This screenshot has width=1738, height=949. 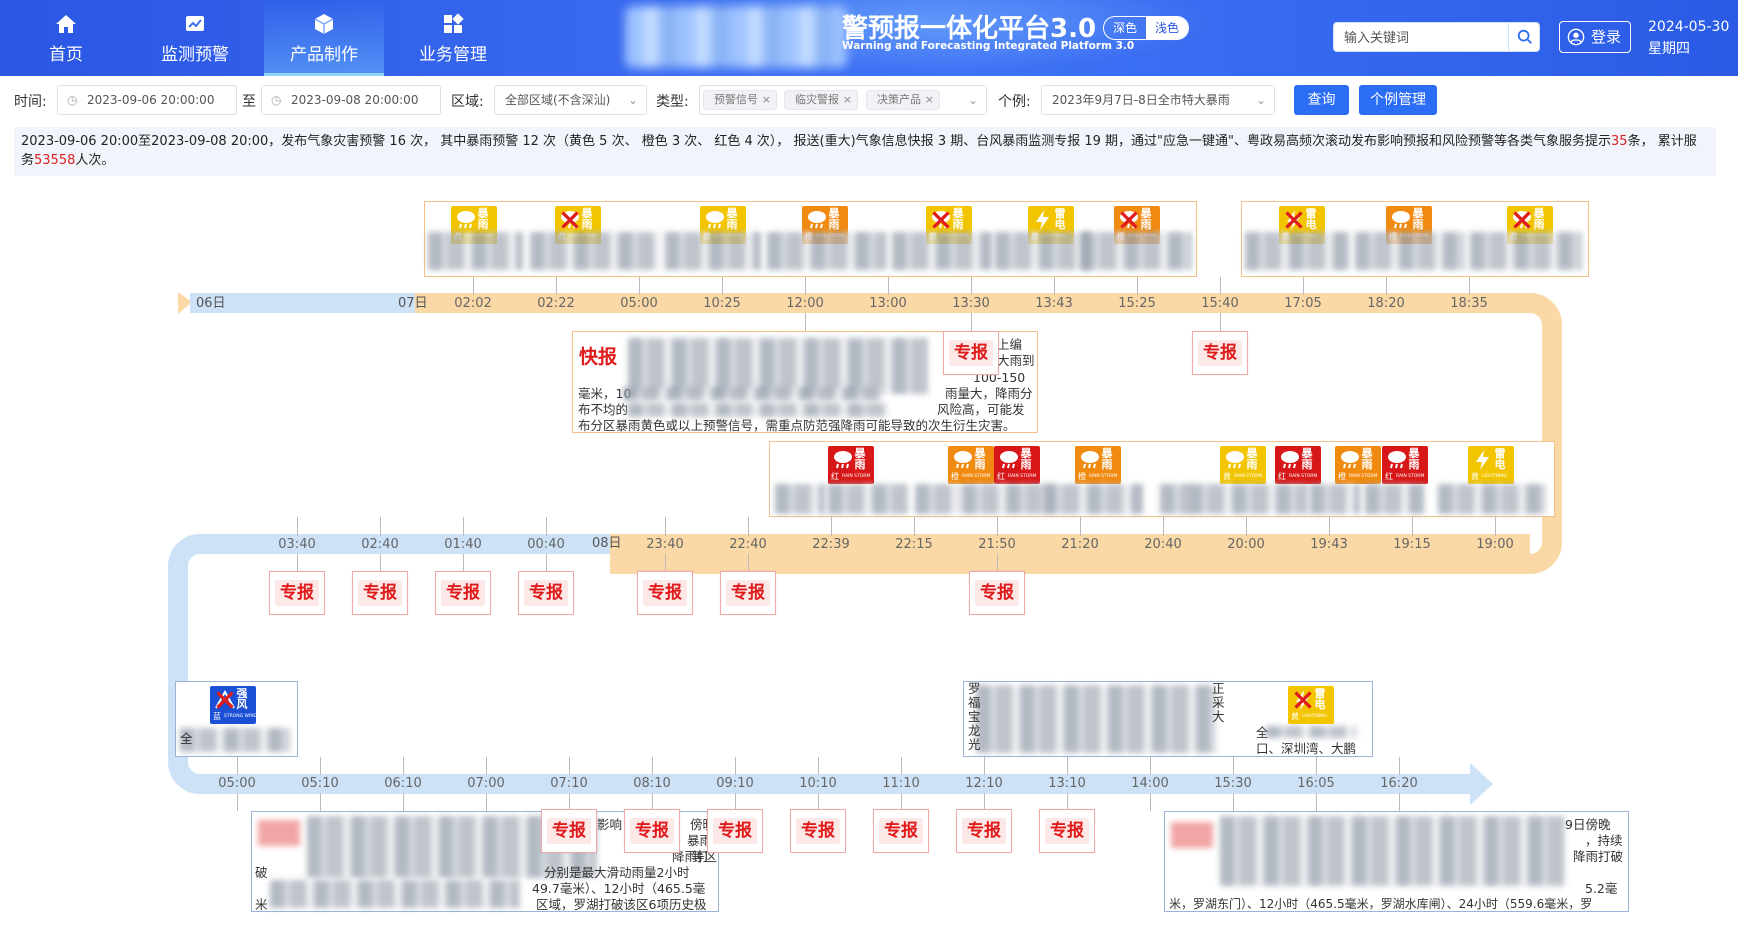 I want to click on time-label: 14:00, so click(x=1150, y=784).